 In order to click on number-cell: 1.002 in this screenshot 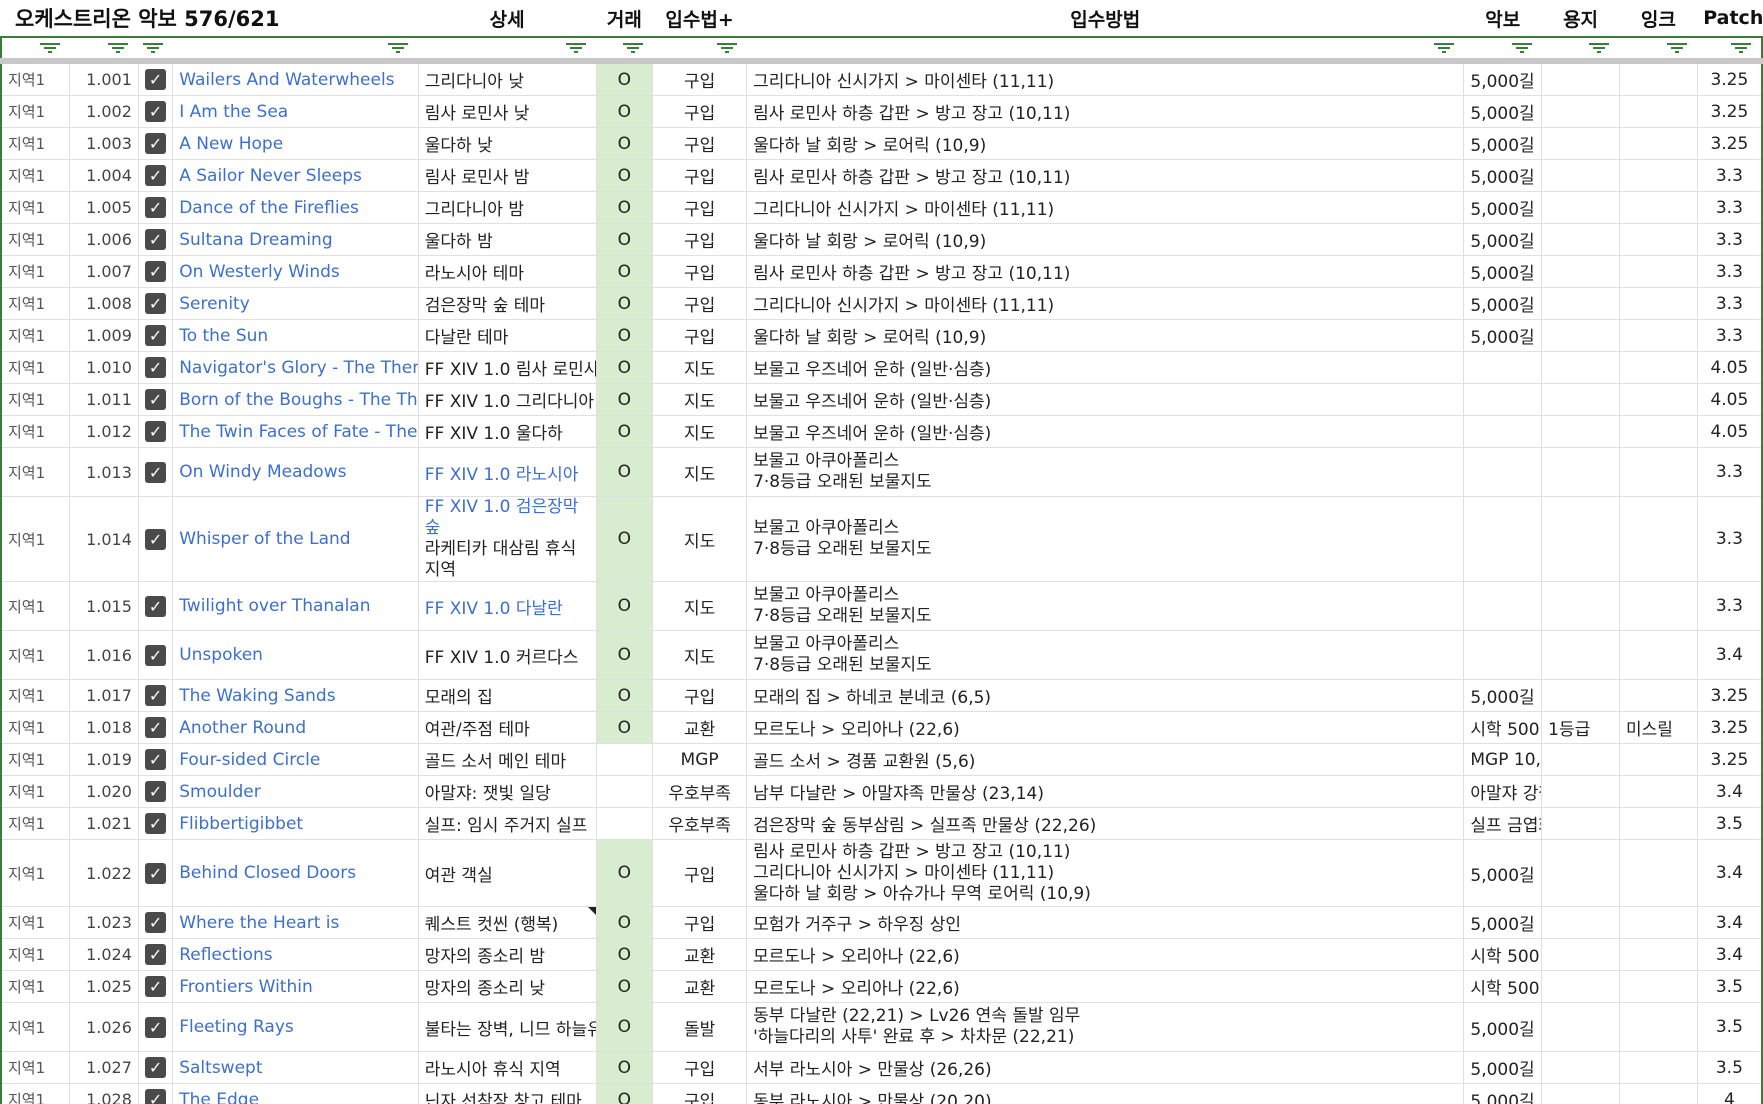, I will do `click(104, 111)`.